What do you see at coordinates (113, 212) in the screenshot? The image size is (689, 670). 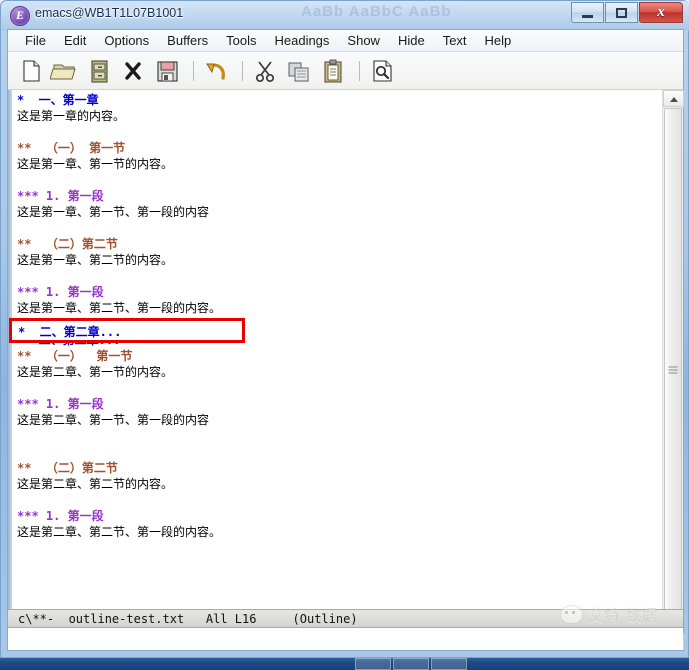 I see `line-text: 这是第一章、第一节、第一段的内容` at bounding box center [113, 212].